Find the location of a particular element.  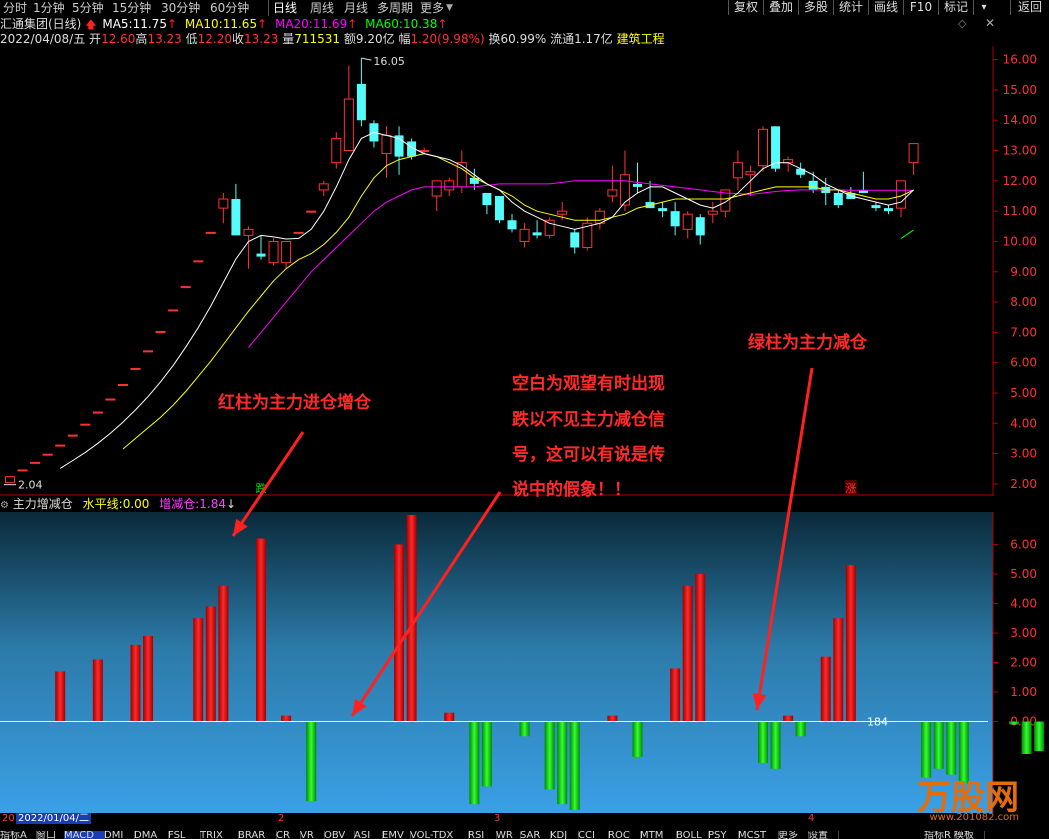

turnover: 换60.99% is located at coordinates (517, 39).